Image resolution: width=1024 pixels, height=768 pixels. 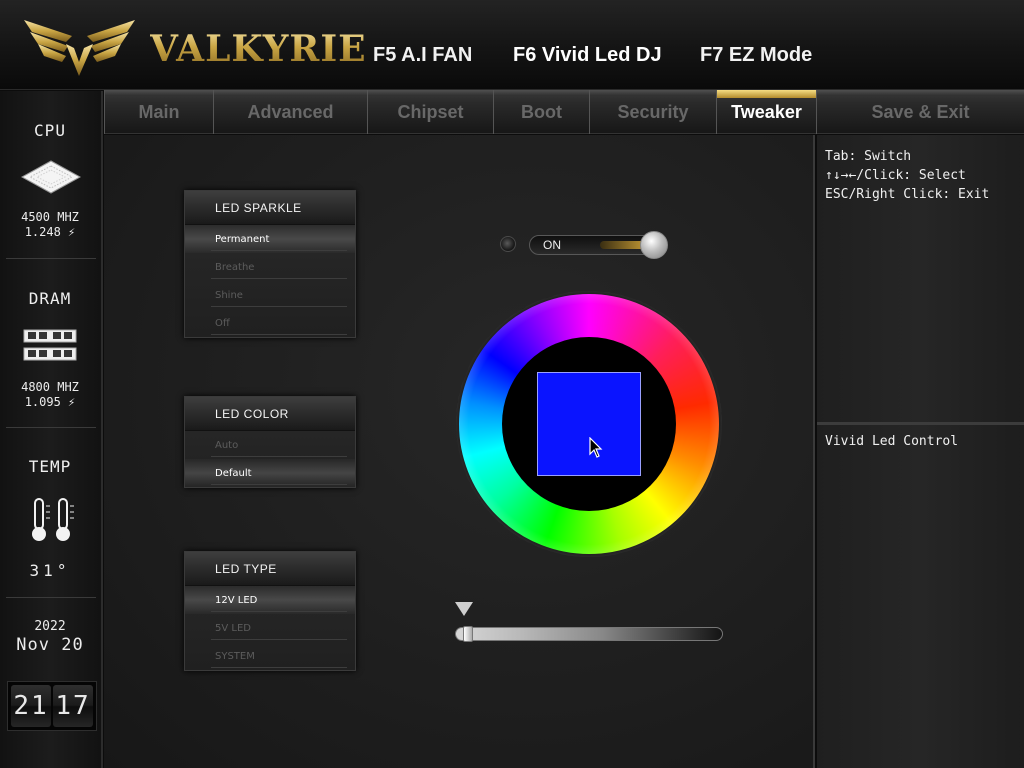 I want to click on option-12v-led: 12V LED, so click(x=270, y=600).